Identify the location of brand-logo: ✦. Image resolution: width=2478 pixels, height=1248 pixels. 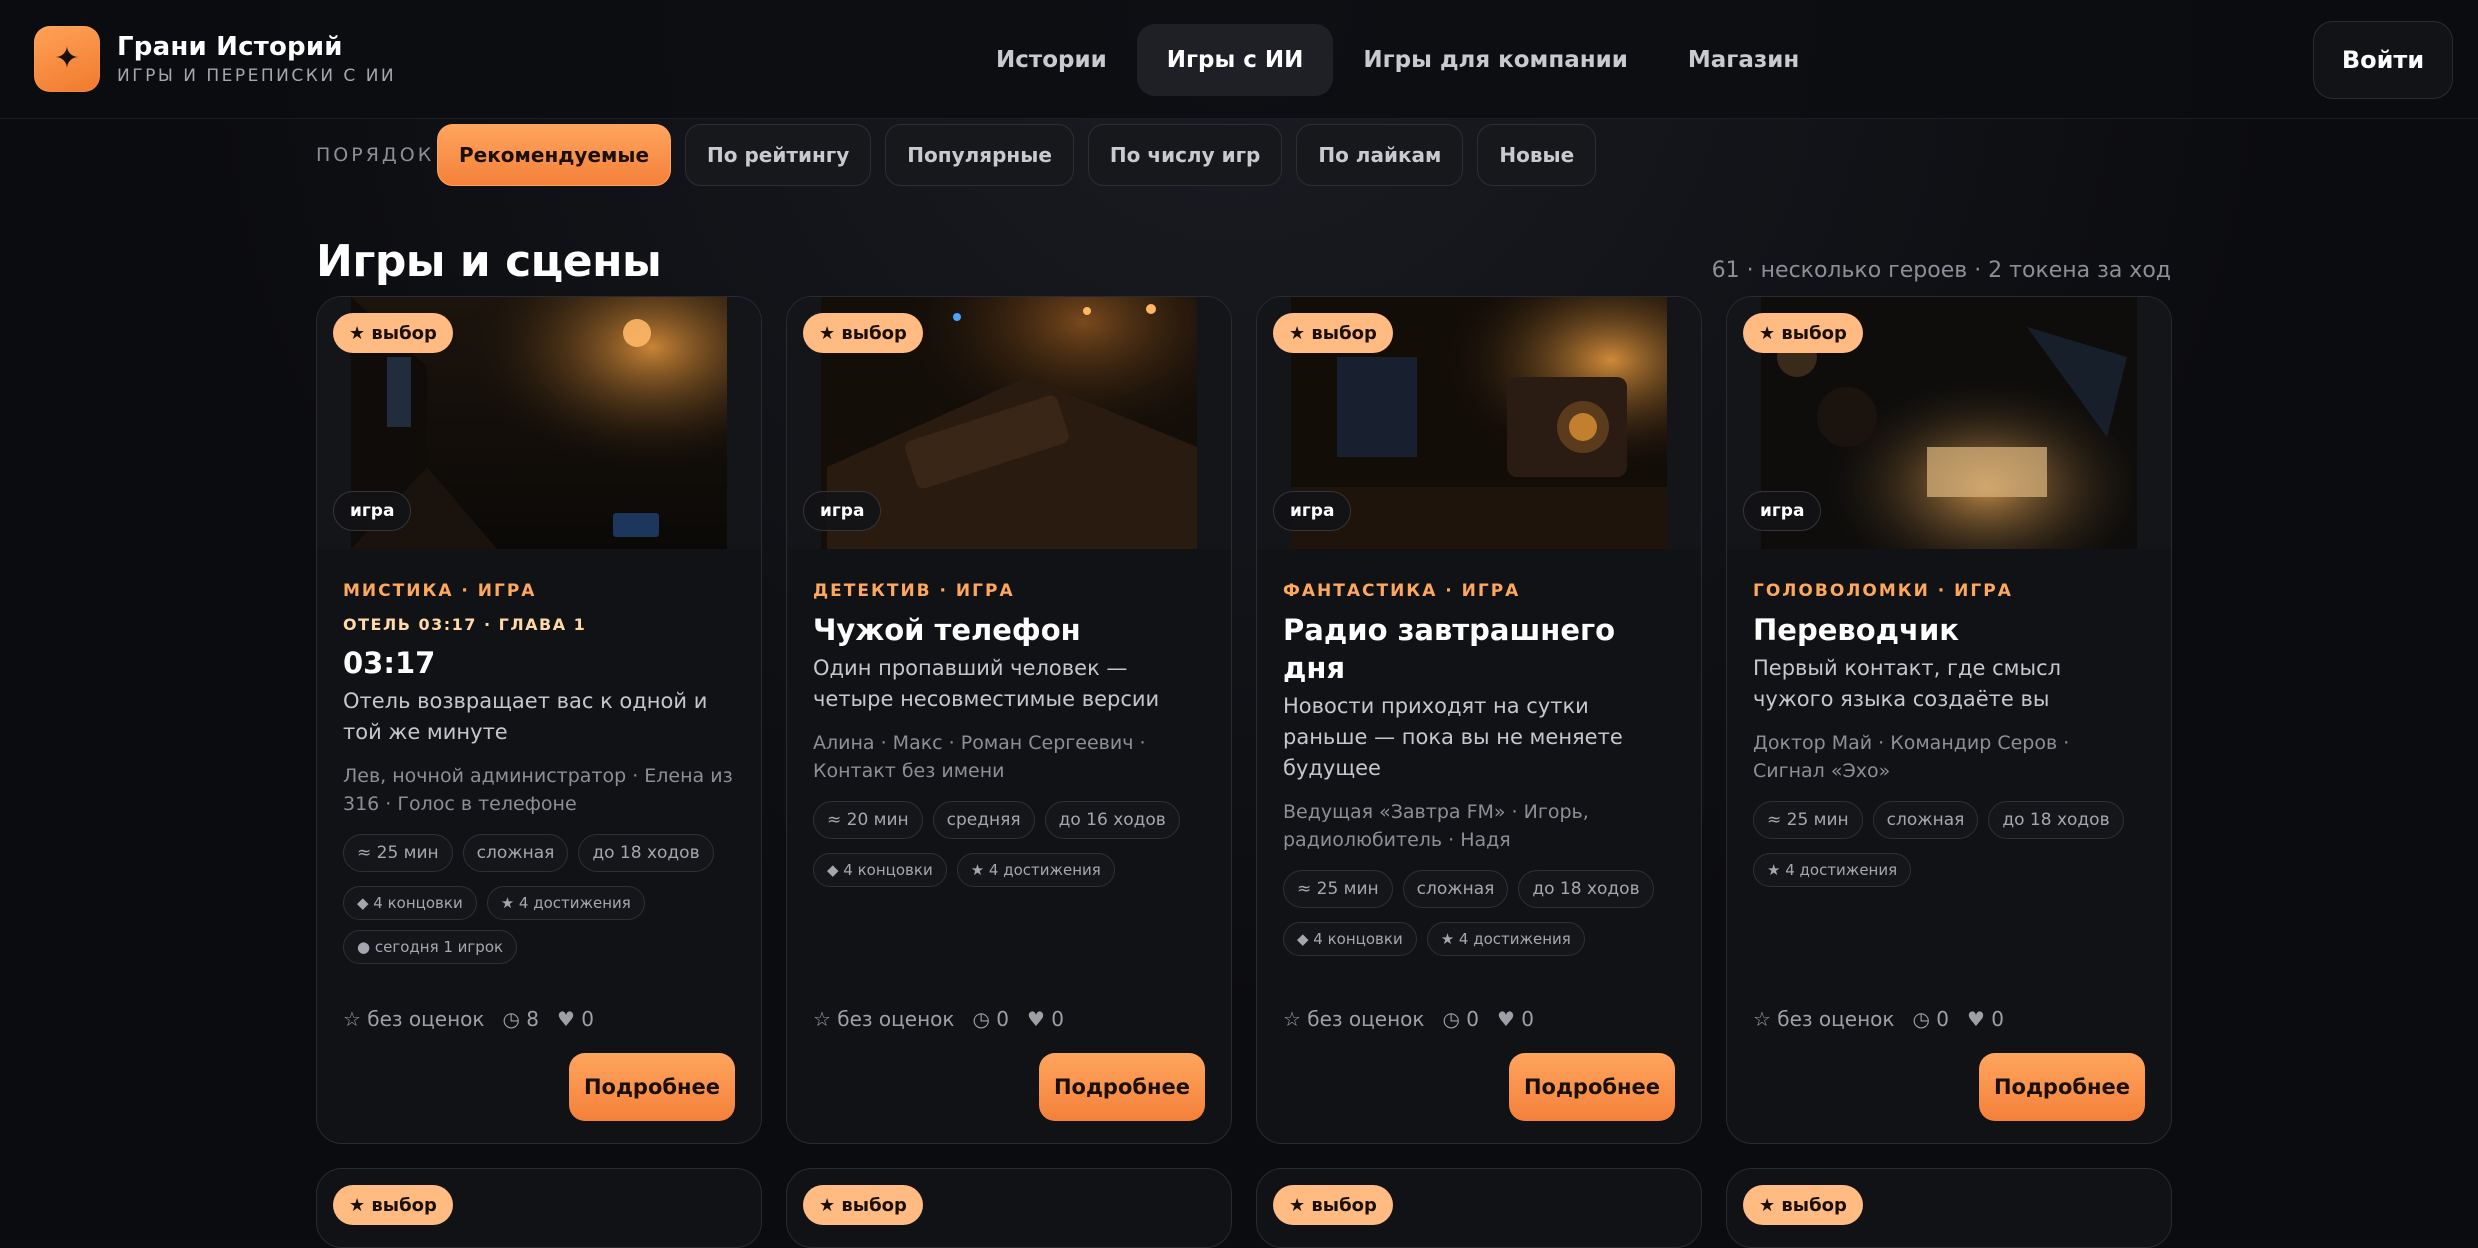
(67, 59).